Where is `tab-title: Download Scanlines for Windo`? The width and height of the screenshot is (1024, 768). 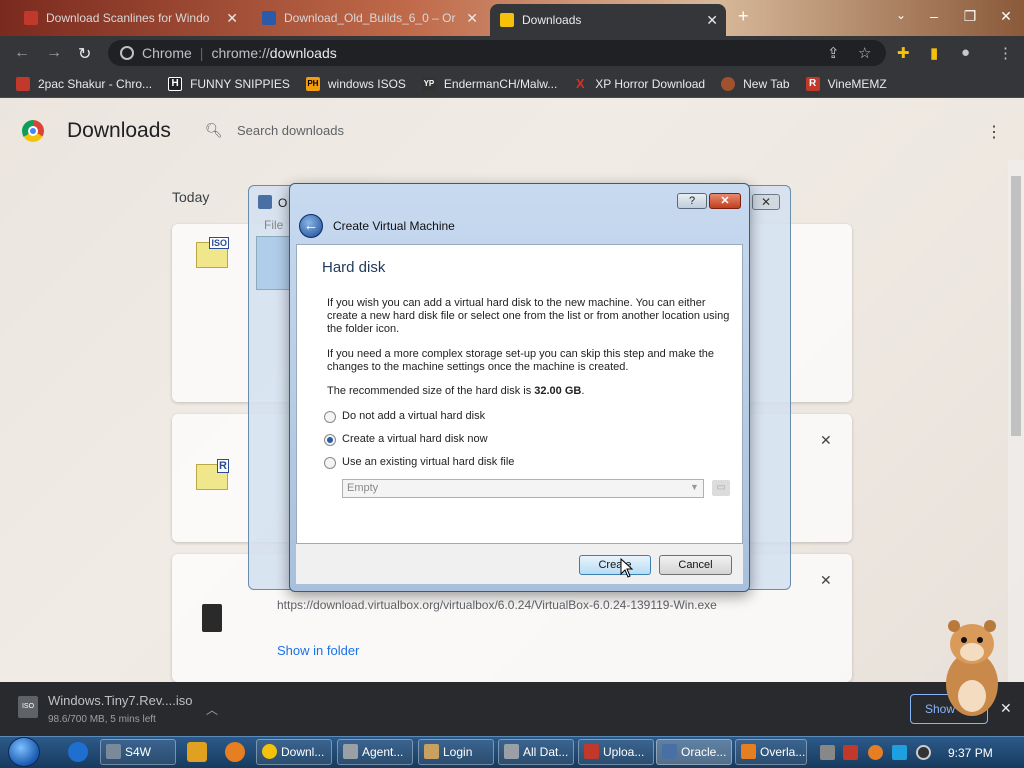 tab-title: Download Scanlines for Windo is located at coordinates (128, 18).